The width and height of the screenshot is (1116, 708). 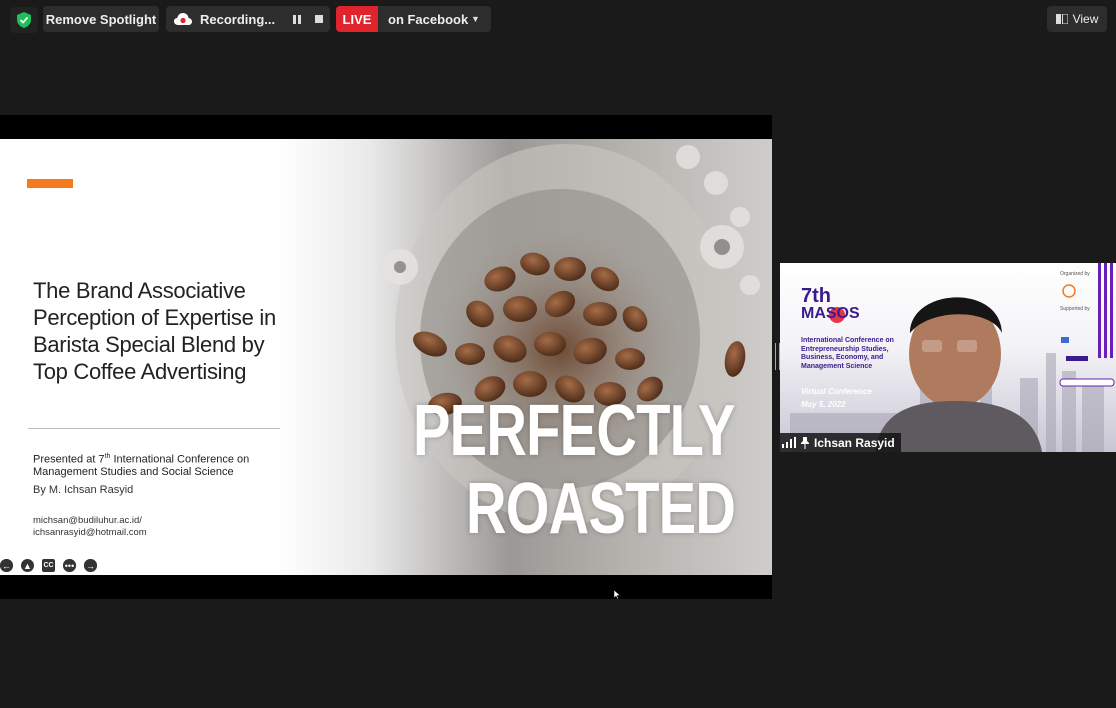 What do you see at coordinates (830, 313) in the screenshot?
I see `masos-title: MASOS` at bounding box center [830, 313].